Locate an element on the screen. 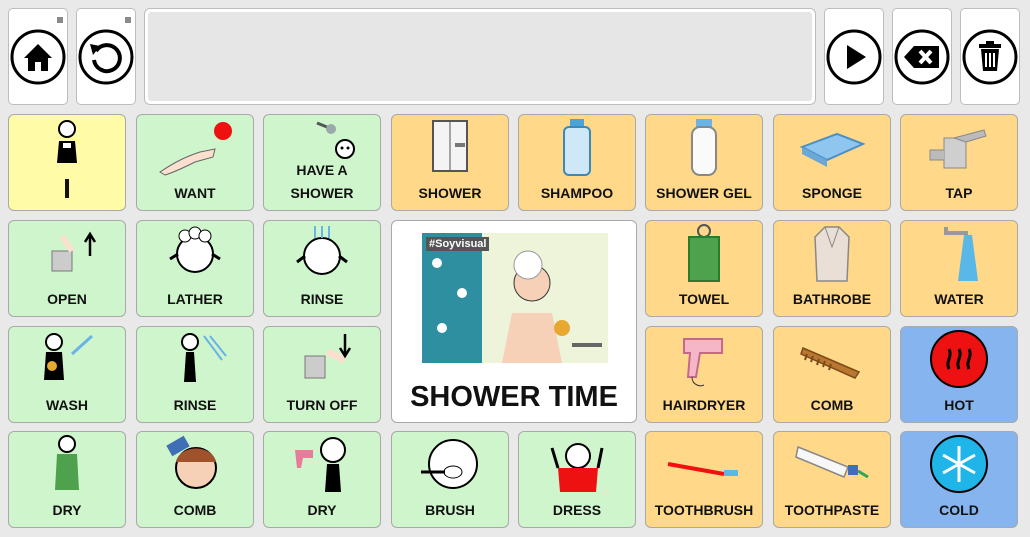  backspace-button is located at coordinates (922, 56).